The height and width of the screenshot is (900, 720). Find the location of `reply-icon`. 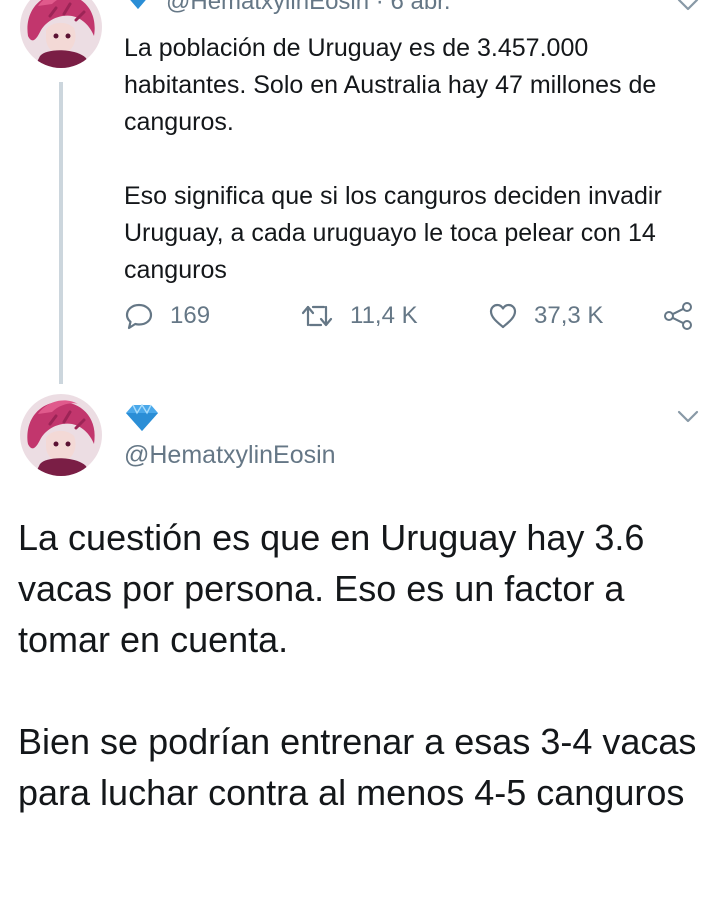

reply-icon is located at coordinates (139, 316).